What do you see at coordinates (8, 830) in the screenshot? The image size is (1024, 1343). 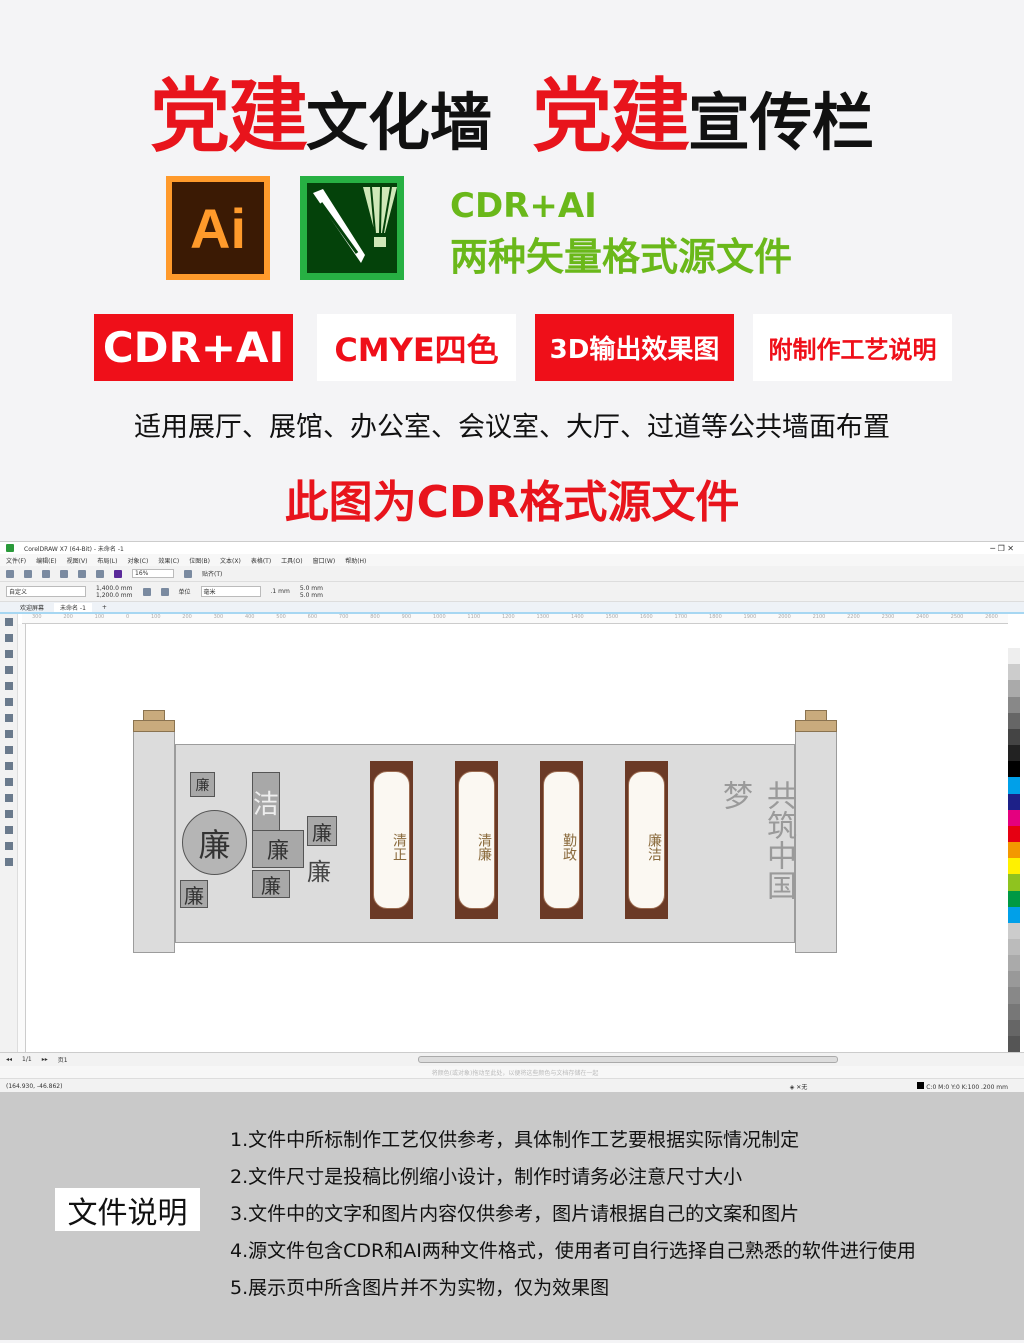 I see `eyedropper-icon` at bounding box center [8, 830].